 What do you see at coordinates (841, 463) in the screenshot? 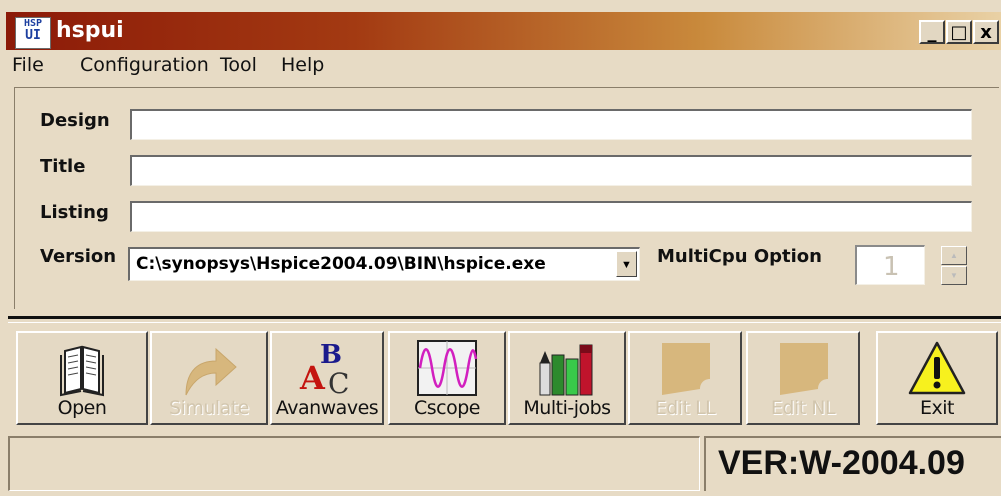
I see `version-text: VER:W-2004.09` at bounding box center [841, 463].